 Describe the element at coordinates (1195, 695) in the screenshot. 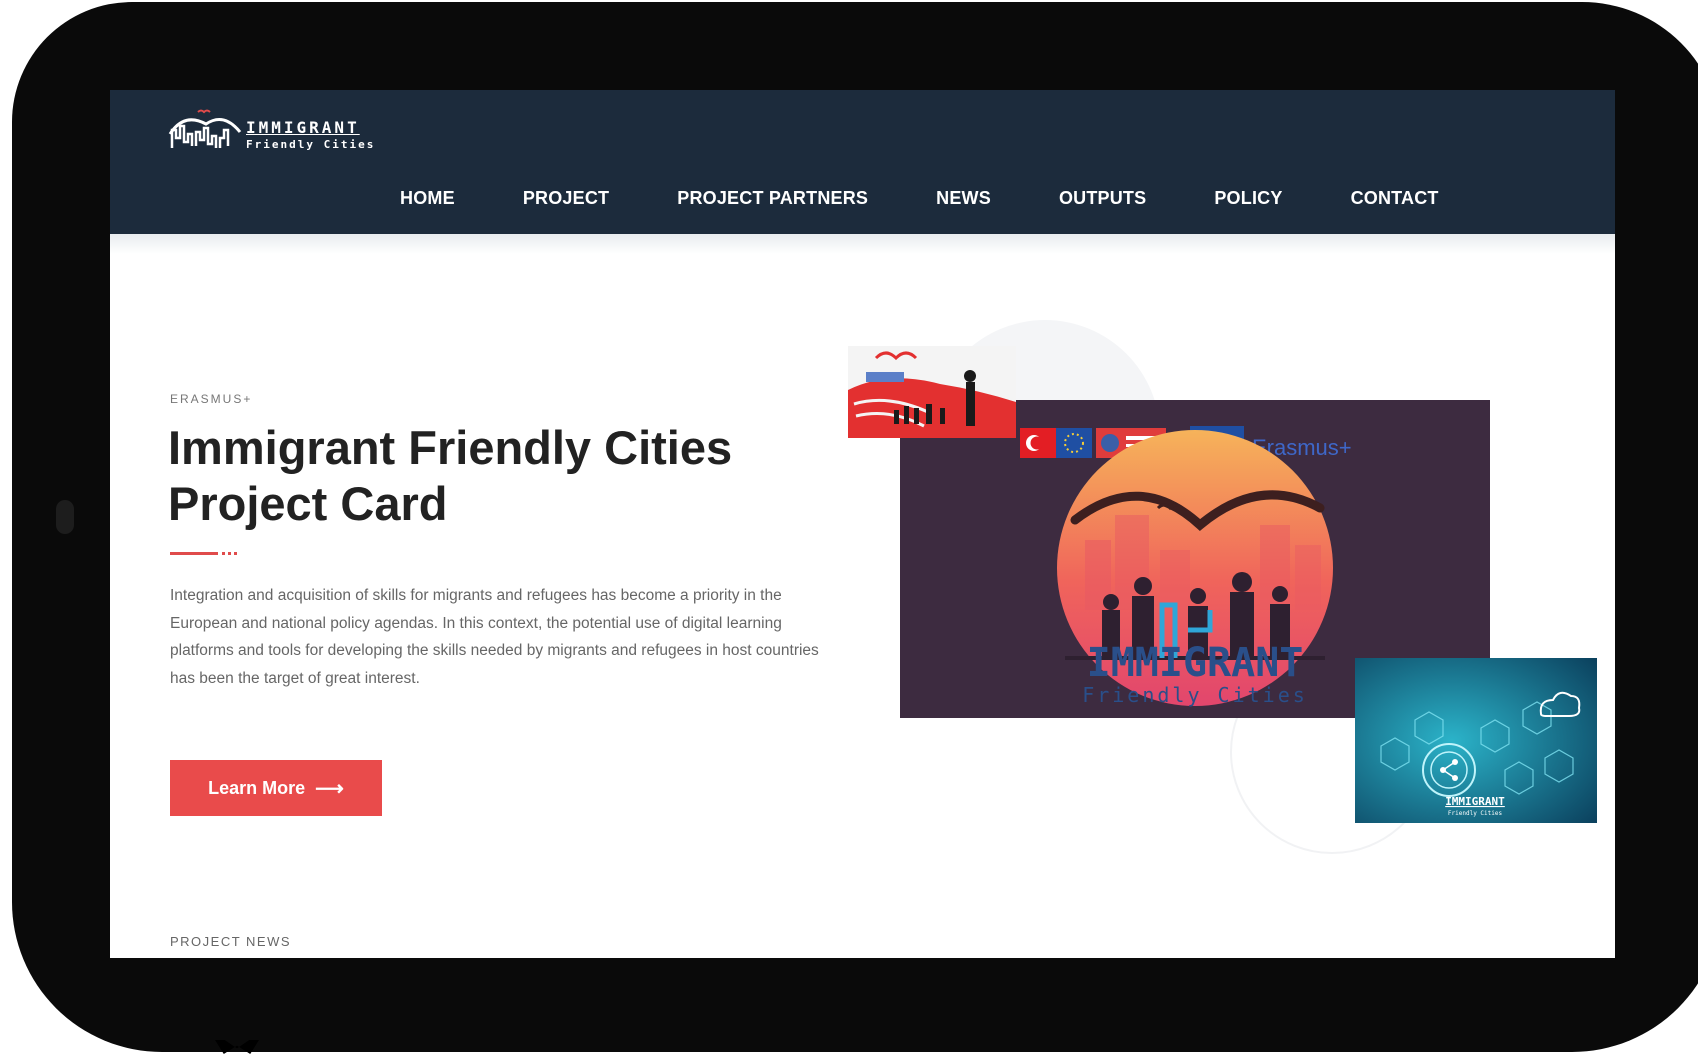

I see `poster-subtitle: Friendly Cities` at that location.